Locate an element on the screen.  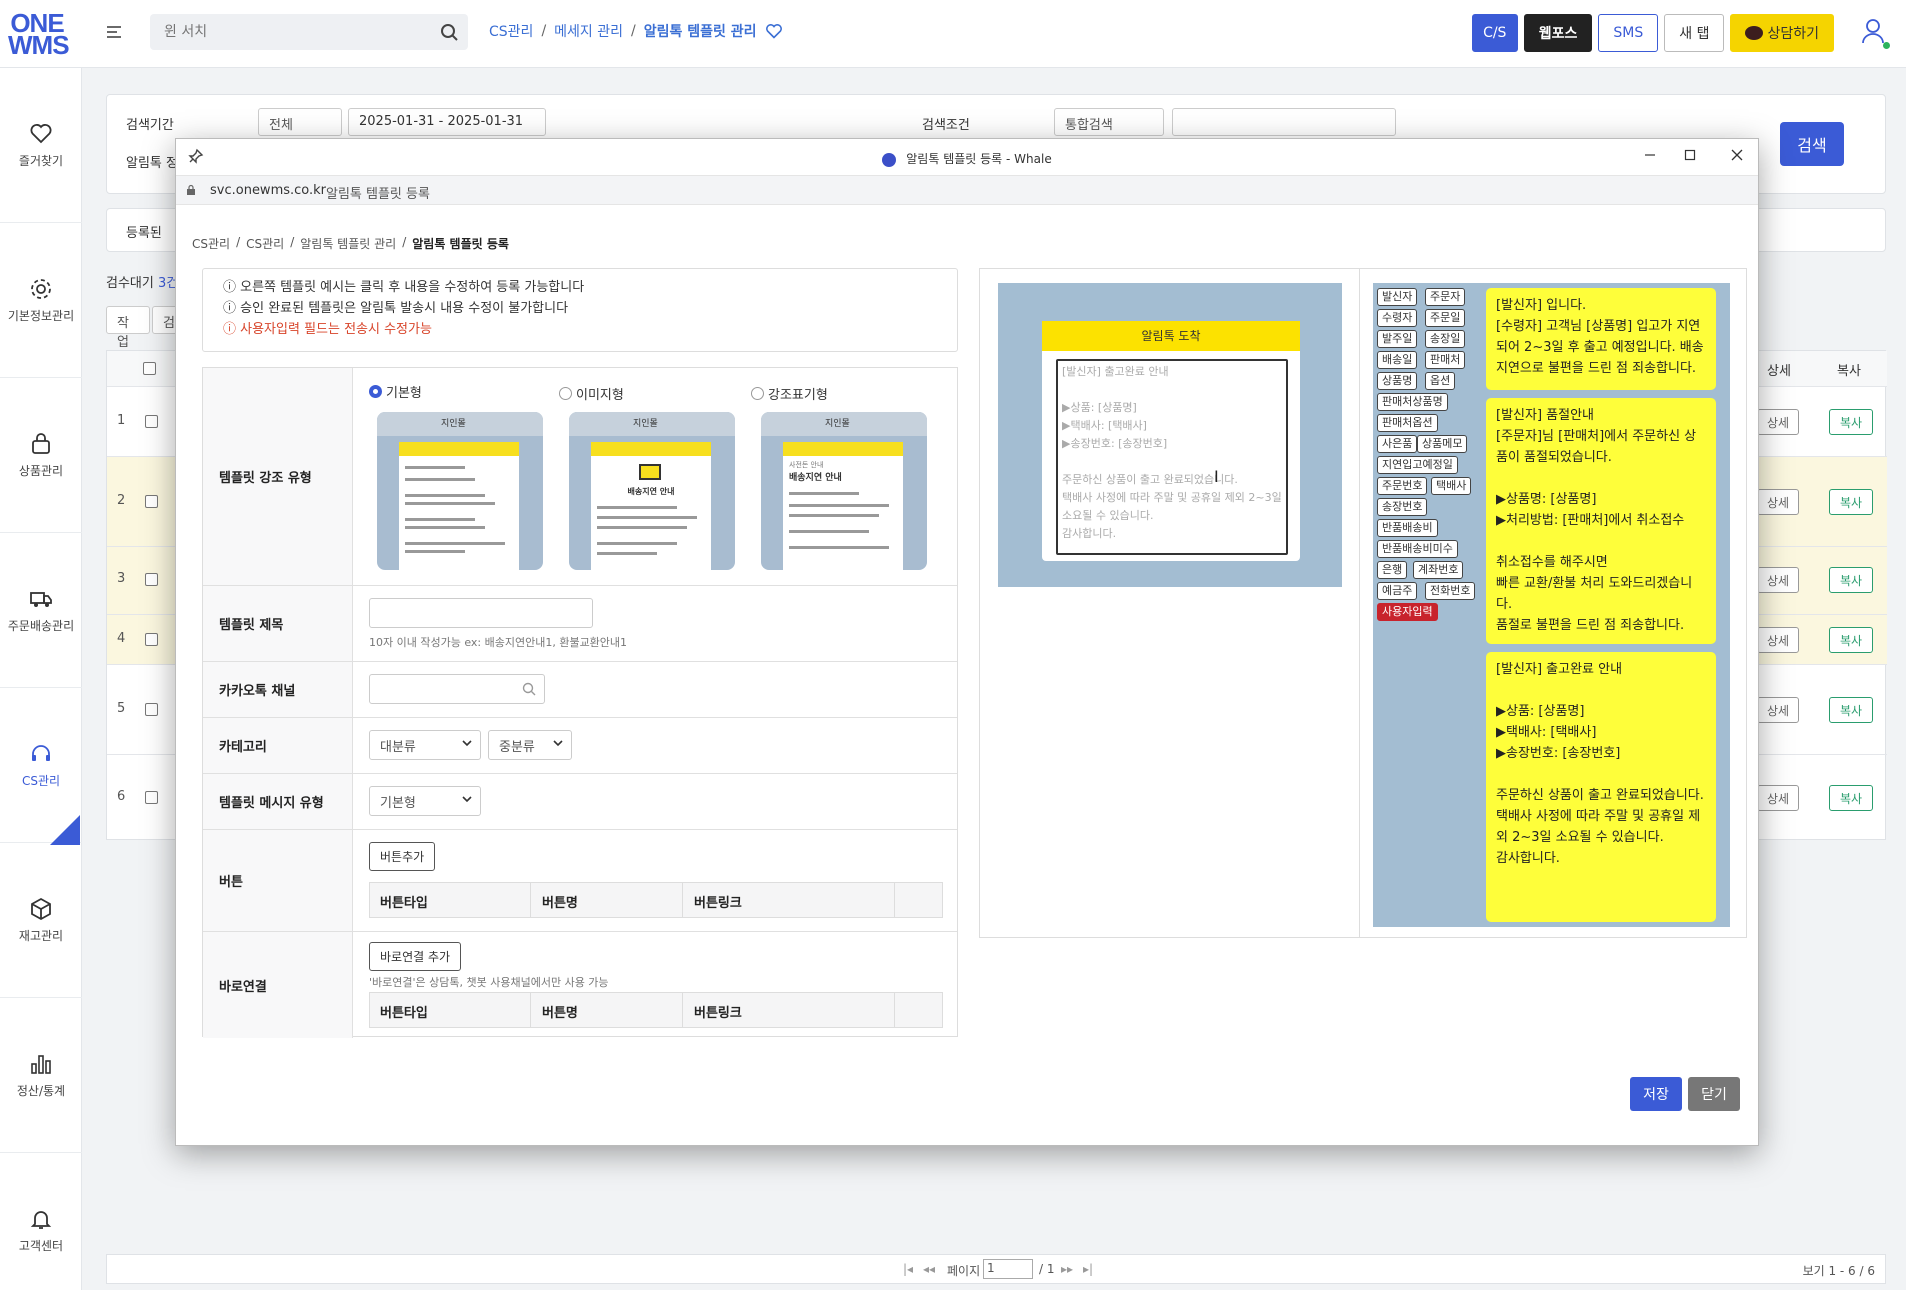
tag-return-fee-unpaid: 반품배송비미수 is located at coordinates (1417, 549).